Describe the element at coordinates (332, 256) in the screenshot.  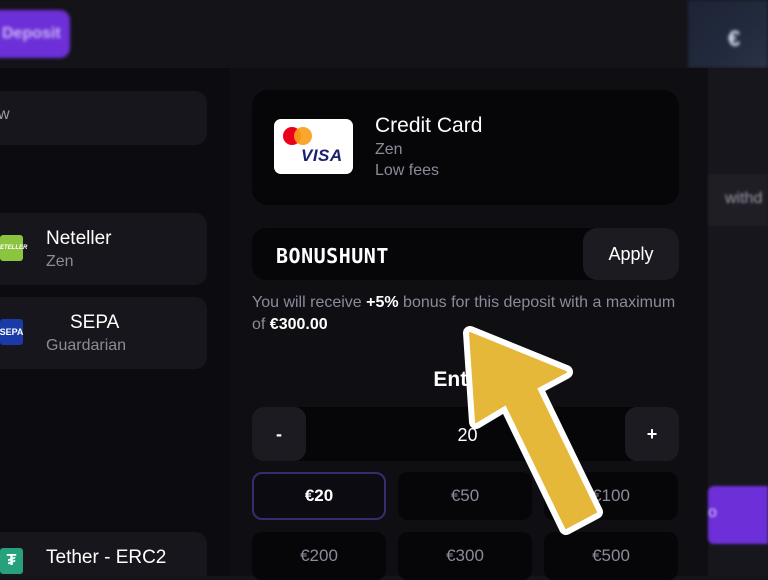
I see `promo-code-value: BONUSHUNT` at that location.